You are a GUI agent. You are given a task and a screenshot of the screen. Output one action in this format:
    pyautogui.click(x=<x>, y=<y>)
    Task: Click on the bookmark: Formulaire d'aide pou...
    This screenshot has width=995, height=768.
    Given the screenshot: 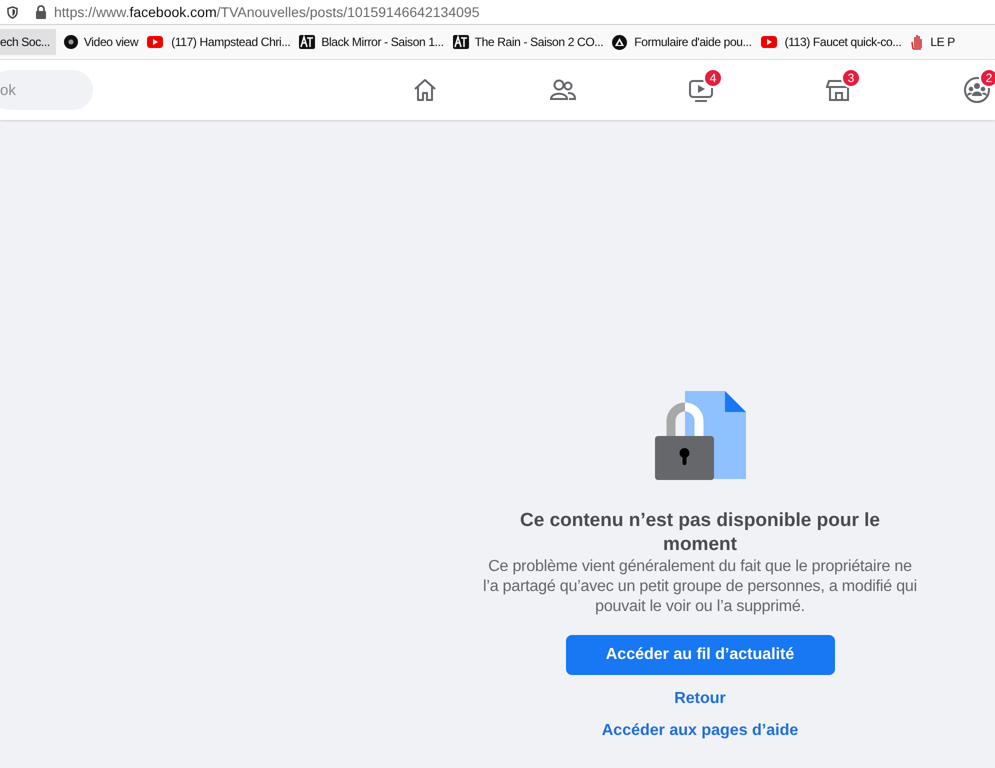 What is the action you would take?
    pyautogui.click(x=678, y=42)
    